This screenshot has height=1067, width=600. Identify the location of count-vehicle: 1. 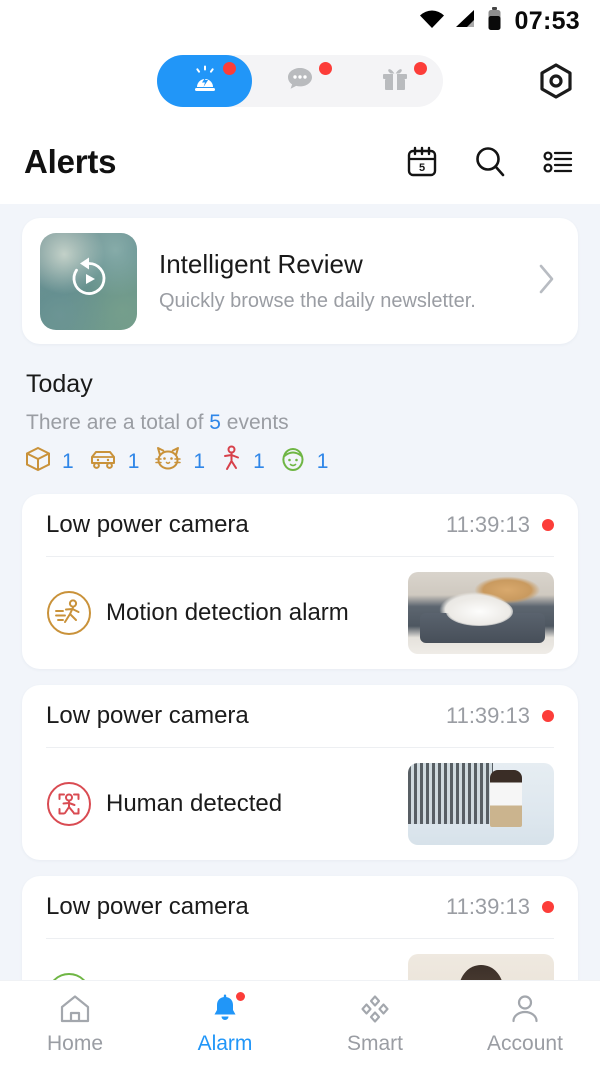
(114, 461).